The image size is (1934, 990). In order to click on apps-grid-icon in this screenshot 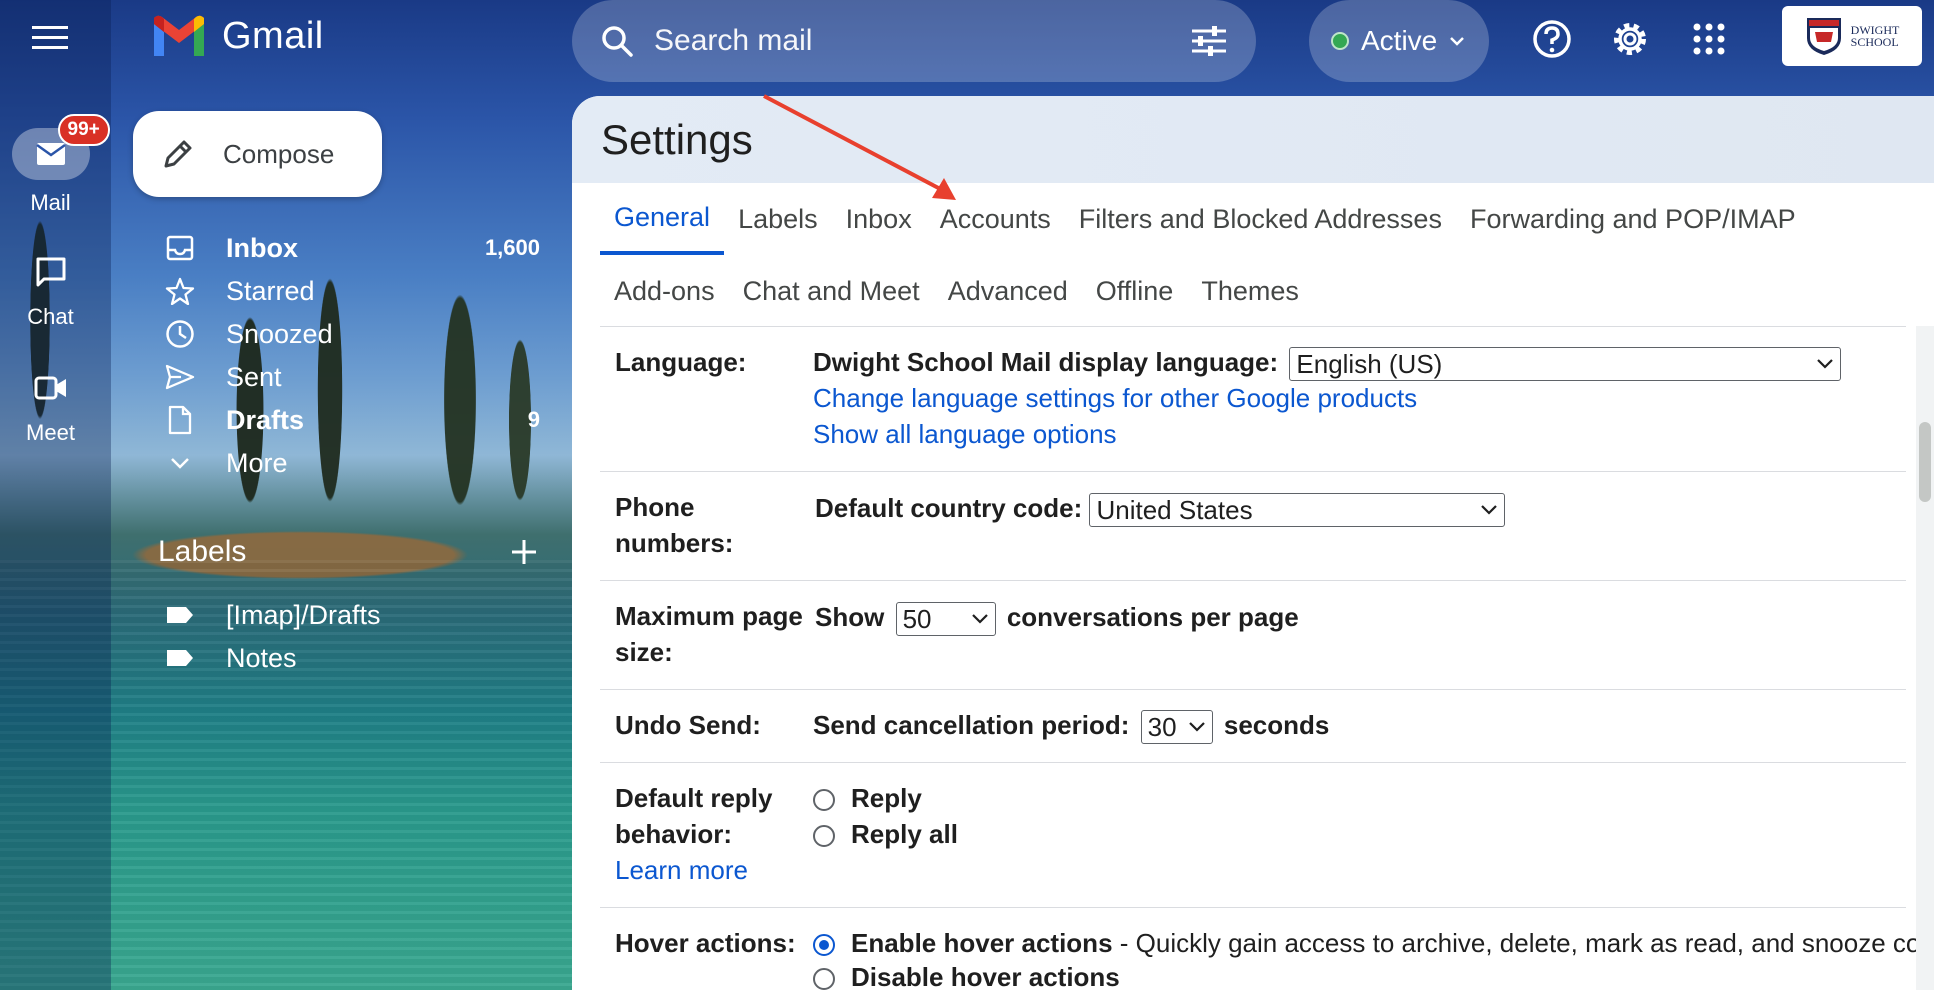, I will do `click(1709, 39)`.